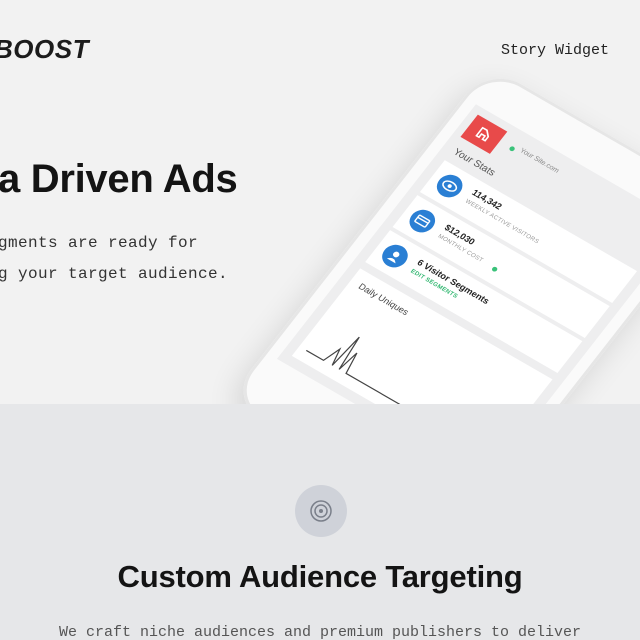  Describe the element at coordinates (44, 49) in the screenshot. I see `brand-logo: BOOST` at that location.